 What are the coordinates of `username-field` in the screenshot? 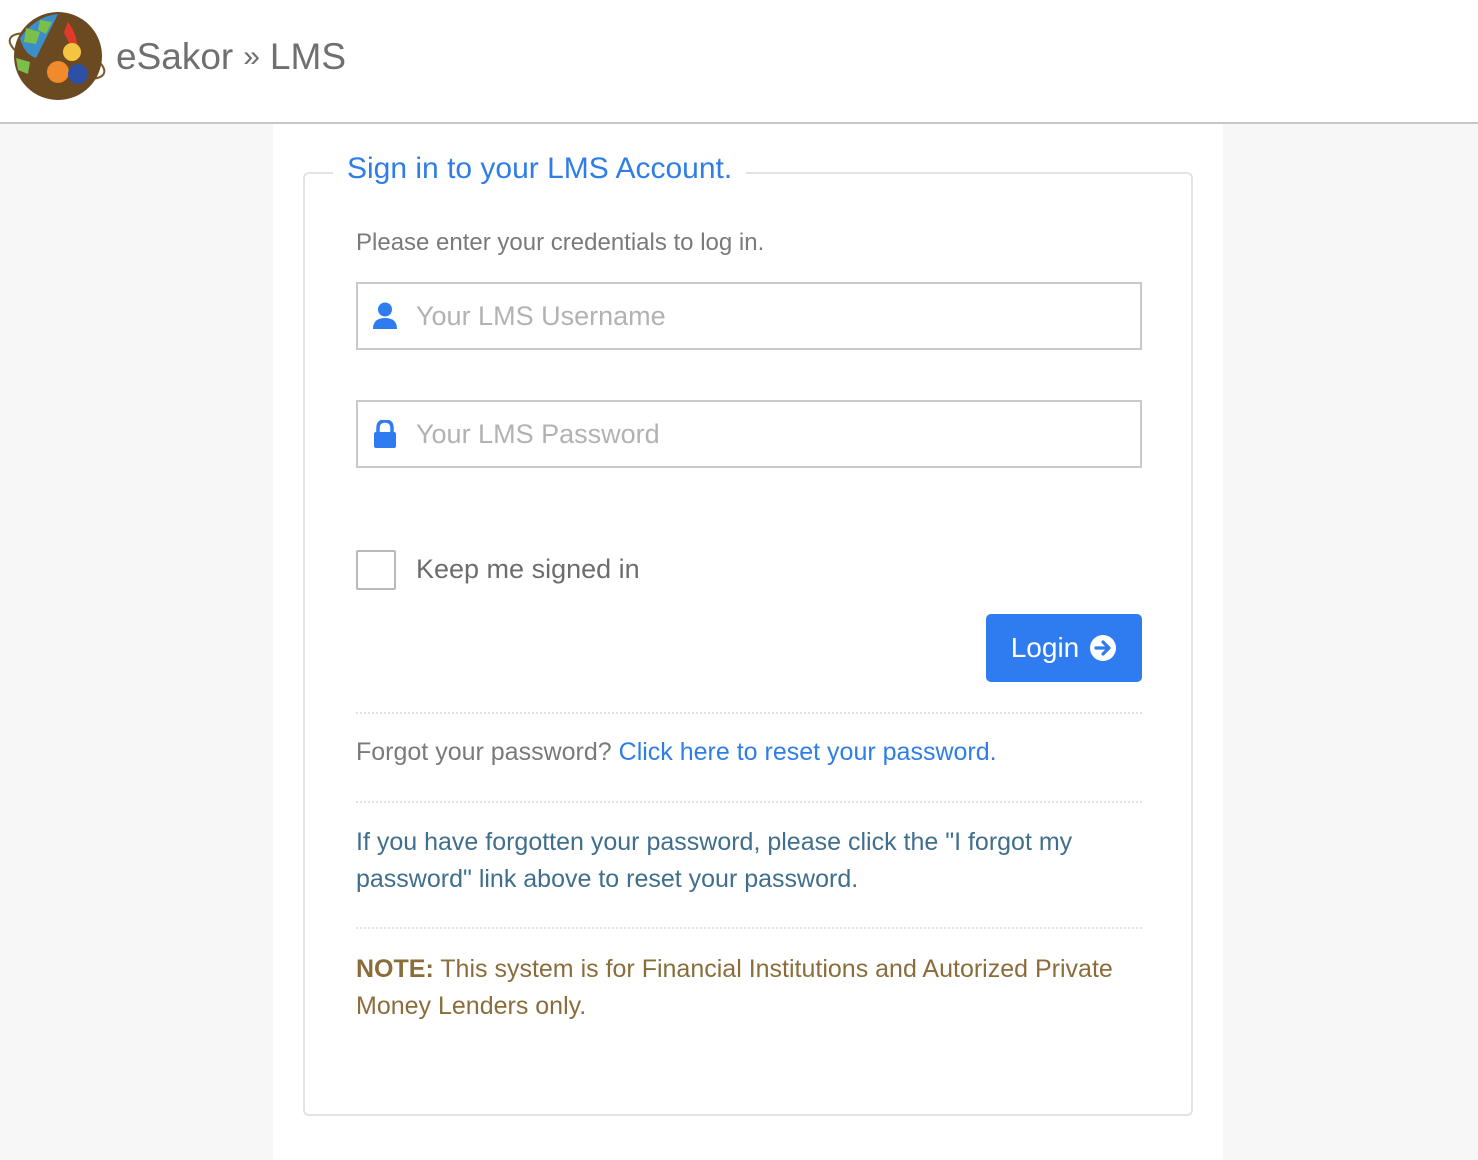 It's located at (749, 316).